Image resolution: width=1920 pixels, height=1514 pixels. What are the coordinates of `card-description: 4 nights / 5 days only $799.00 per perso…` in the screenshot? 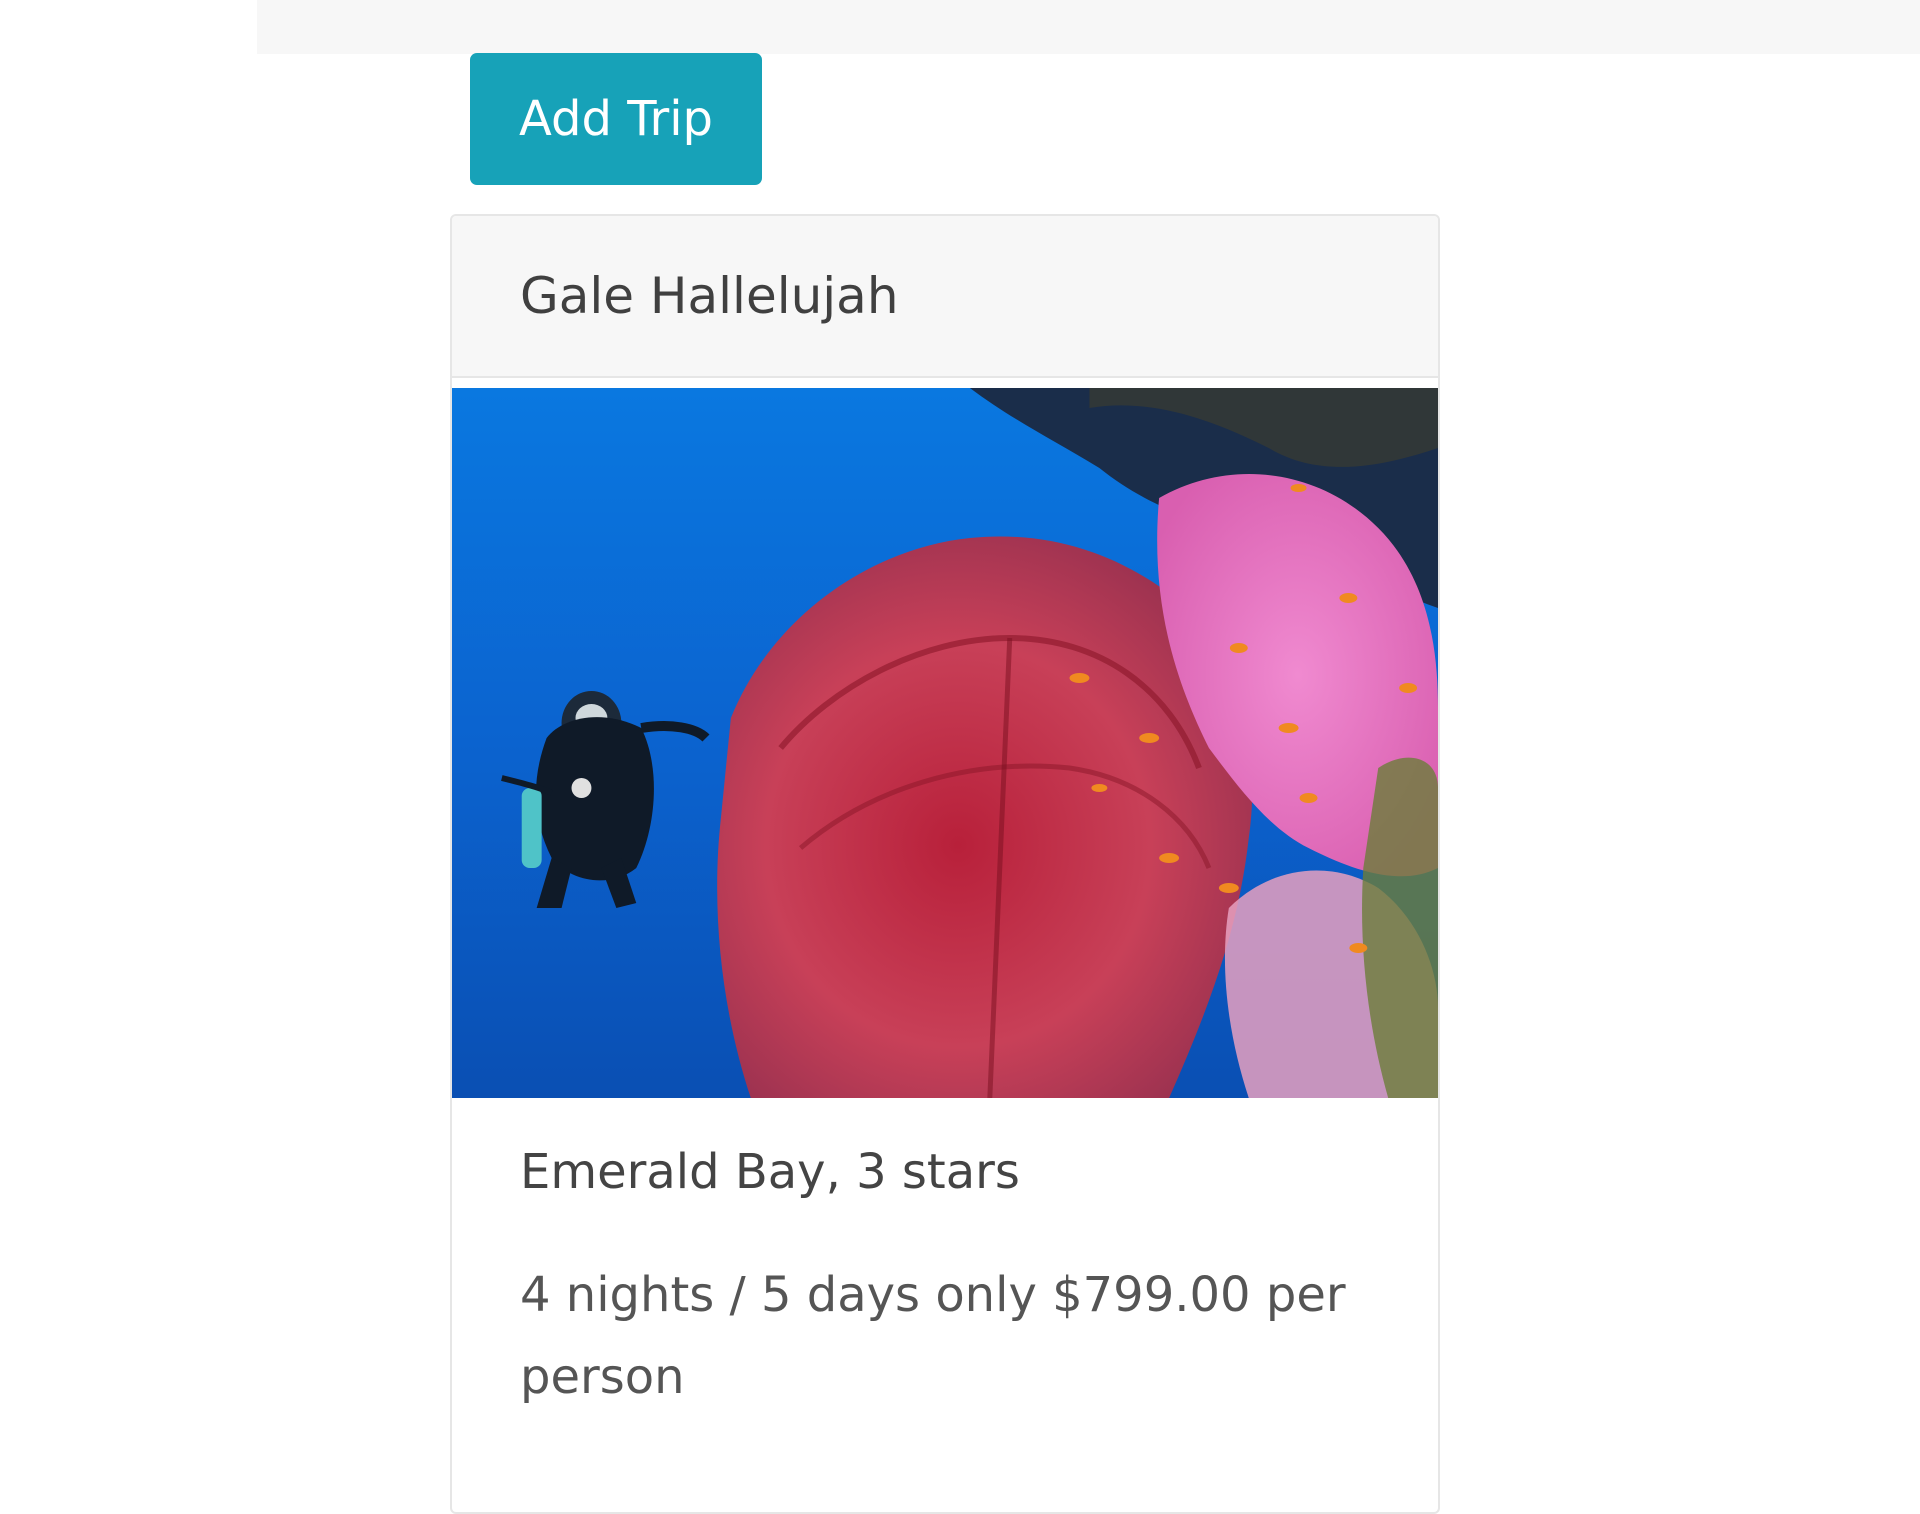 It's located at (933, 1336).